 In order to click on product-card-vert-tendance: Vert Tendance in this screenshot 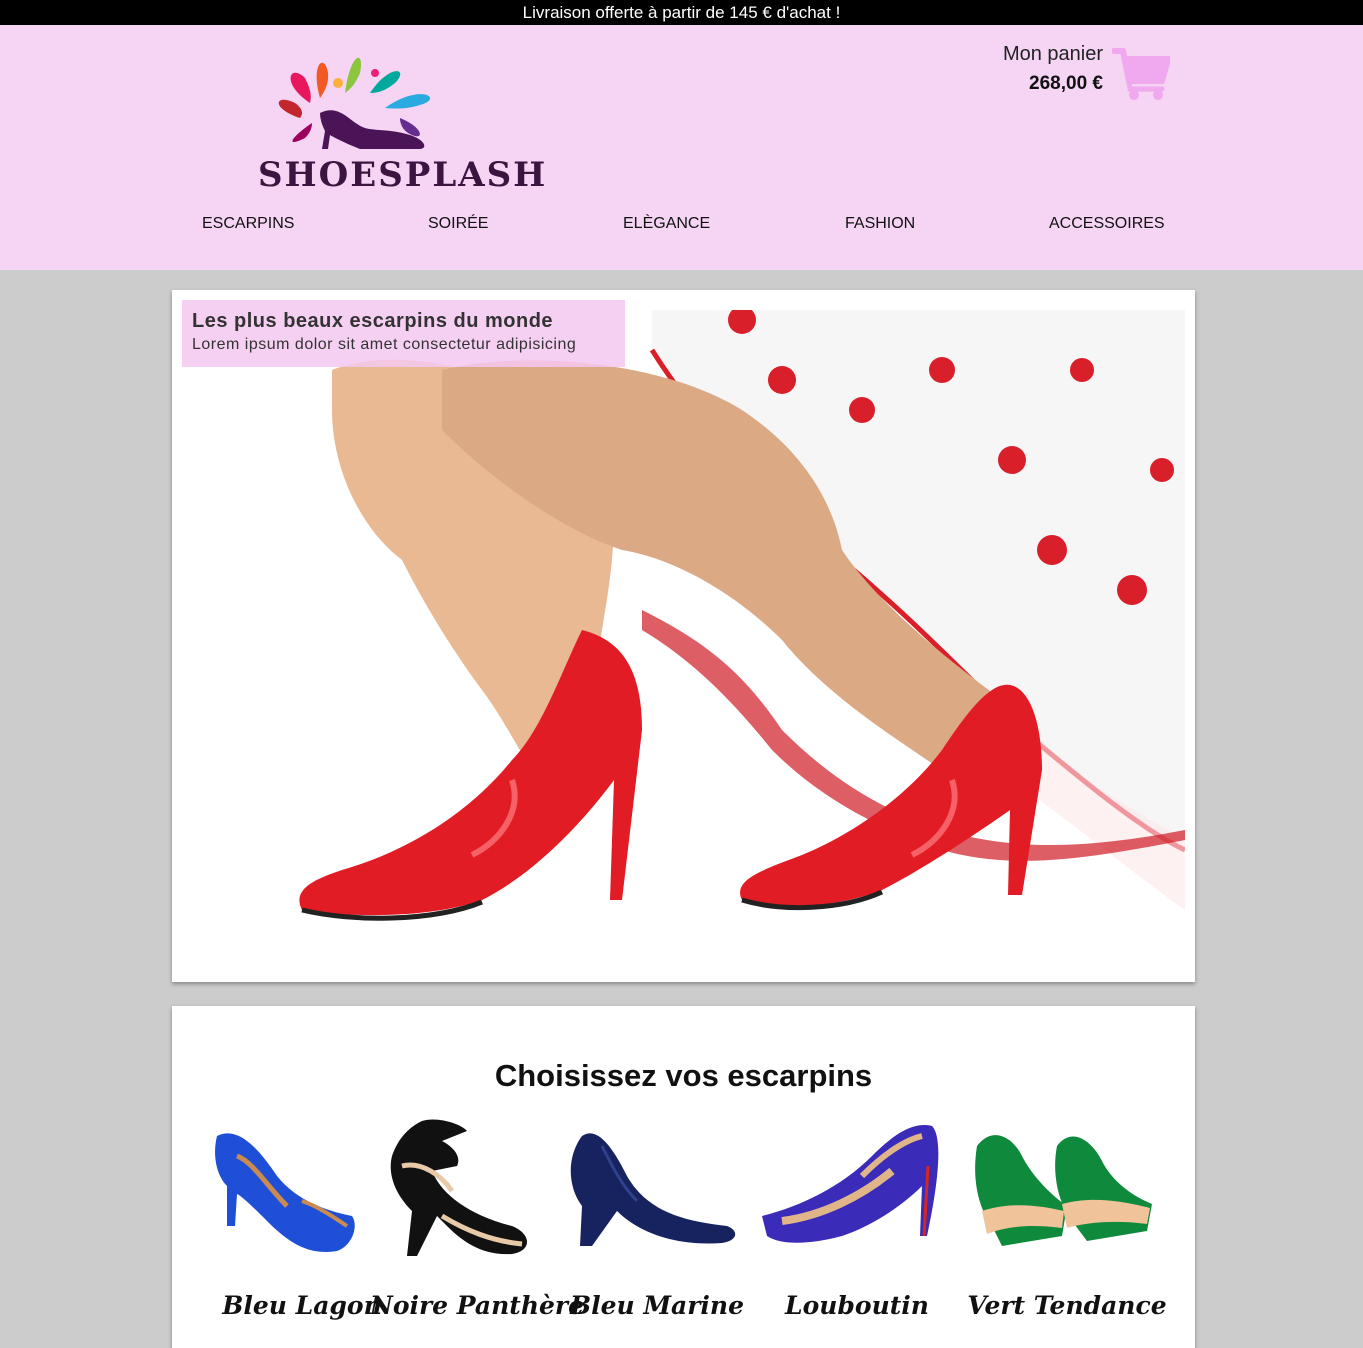, I will do `click(1067, 1226)`.